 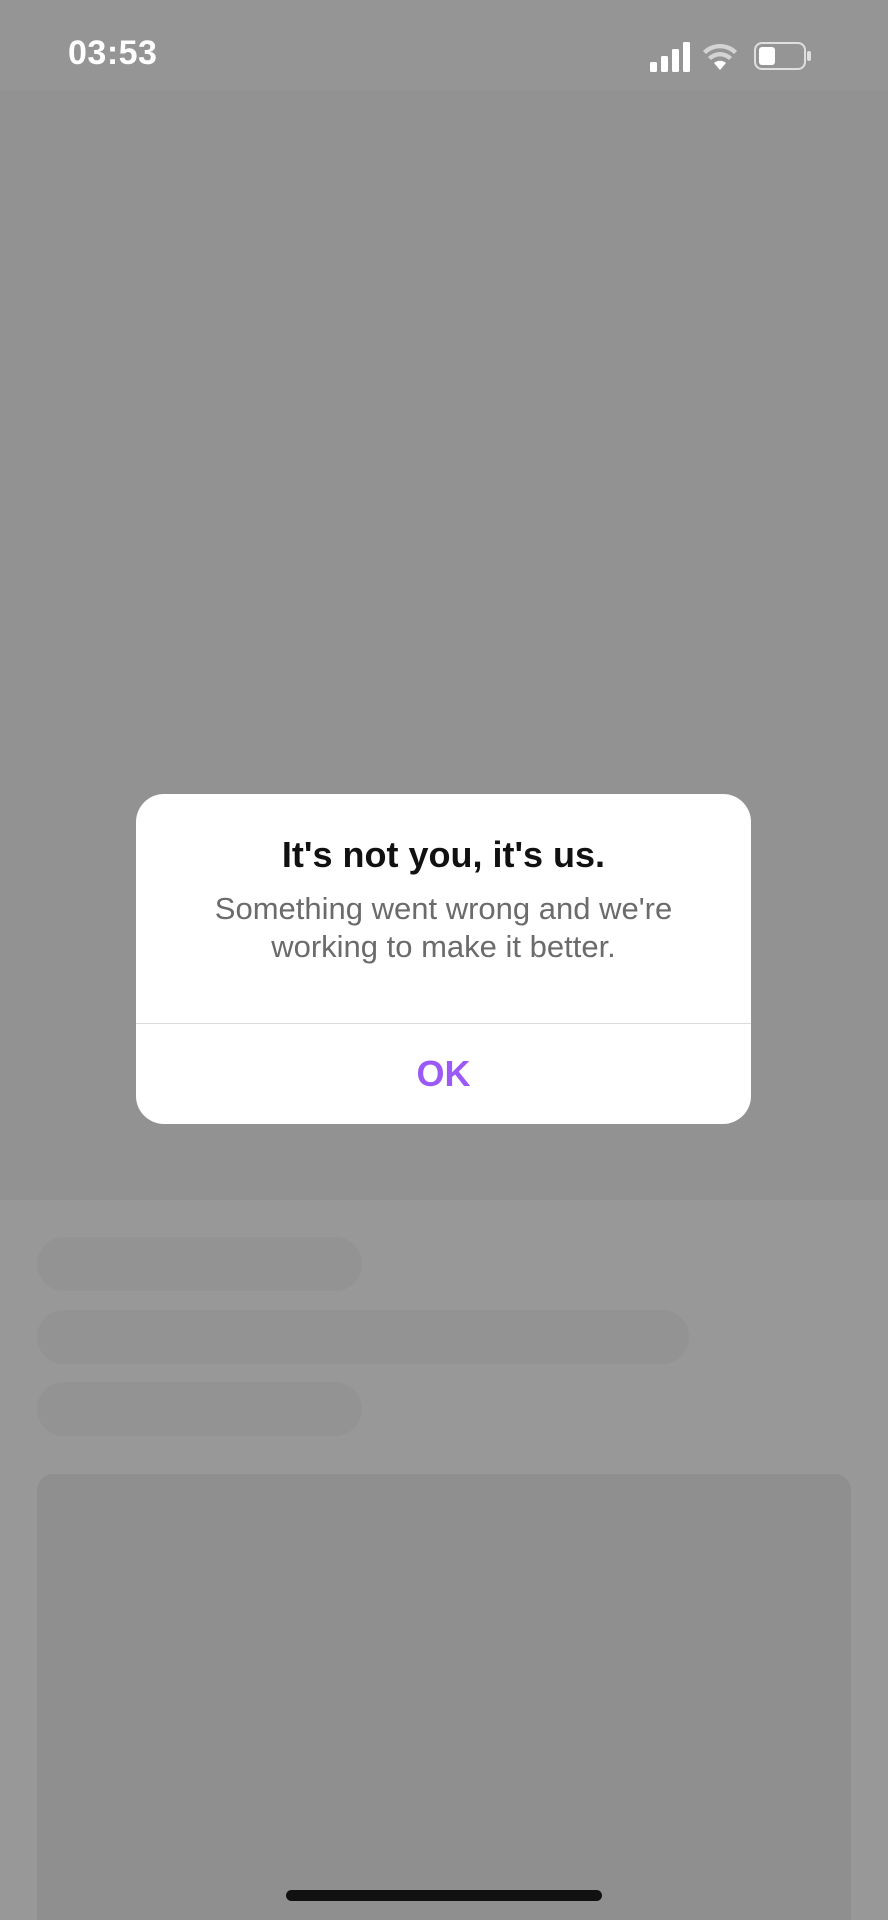 What do you see at coordinates (670, 57) in the screenshot?
I see `cellular-signal-icon` at bounding box center [670, 57].